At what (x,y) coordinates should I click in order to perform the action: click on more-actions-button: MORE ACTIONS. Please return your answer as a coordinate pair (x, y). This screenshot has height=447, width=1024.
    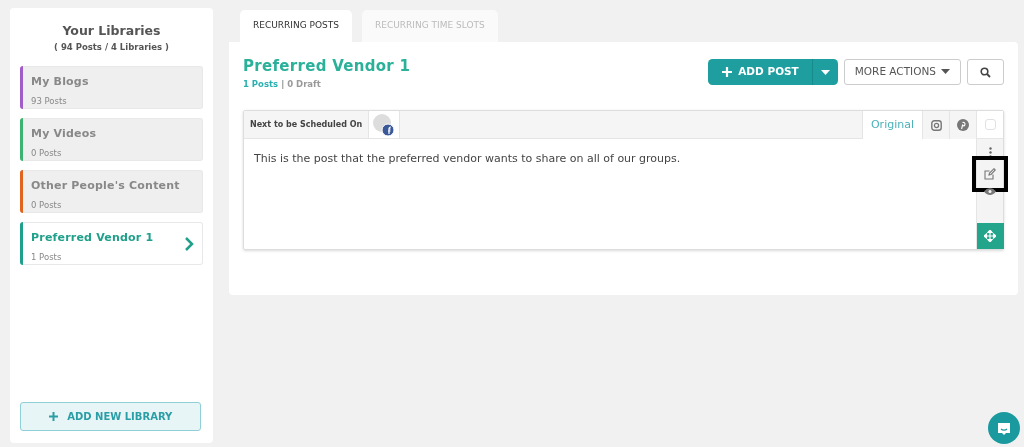
    Looking at the image, I should click on (902, 72).